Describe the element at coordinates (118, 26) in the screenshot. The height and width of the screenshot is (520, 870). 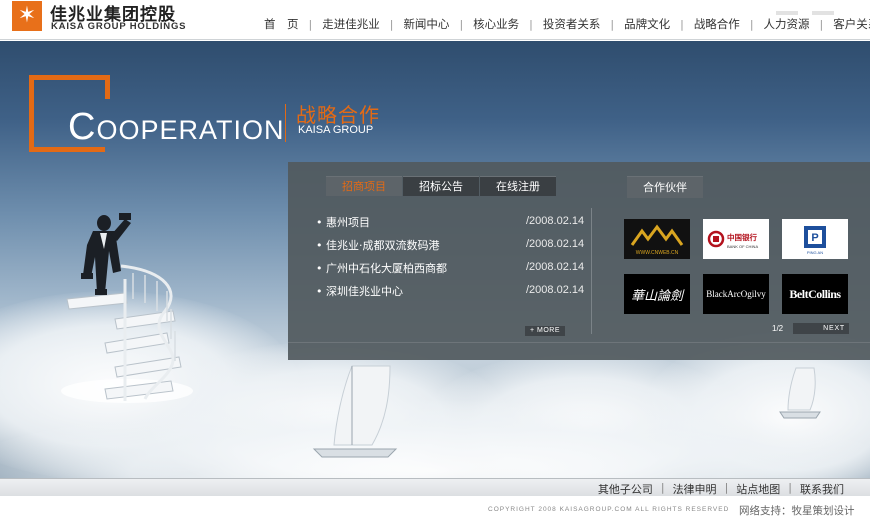
I see `logo-name-en: KAISA GROUP HOLDINGS` at that location.